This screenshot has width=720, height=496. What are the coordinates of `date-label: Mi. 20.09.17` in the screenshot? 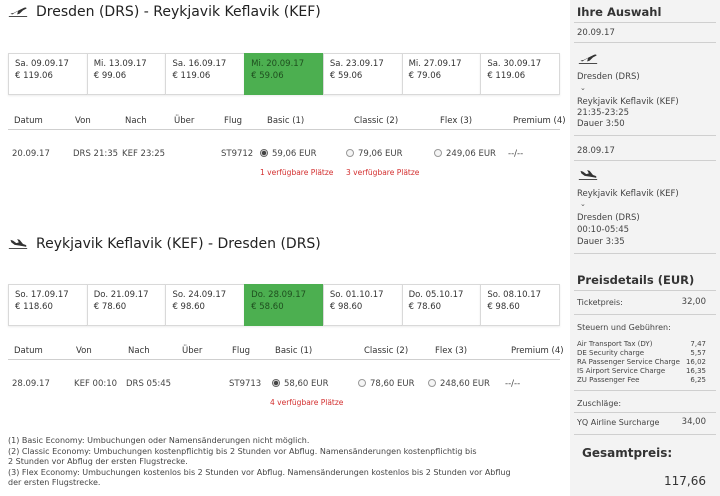 It's located at (278, 64).